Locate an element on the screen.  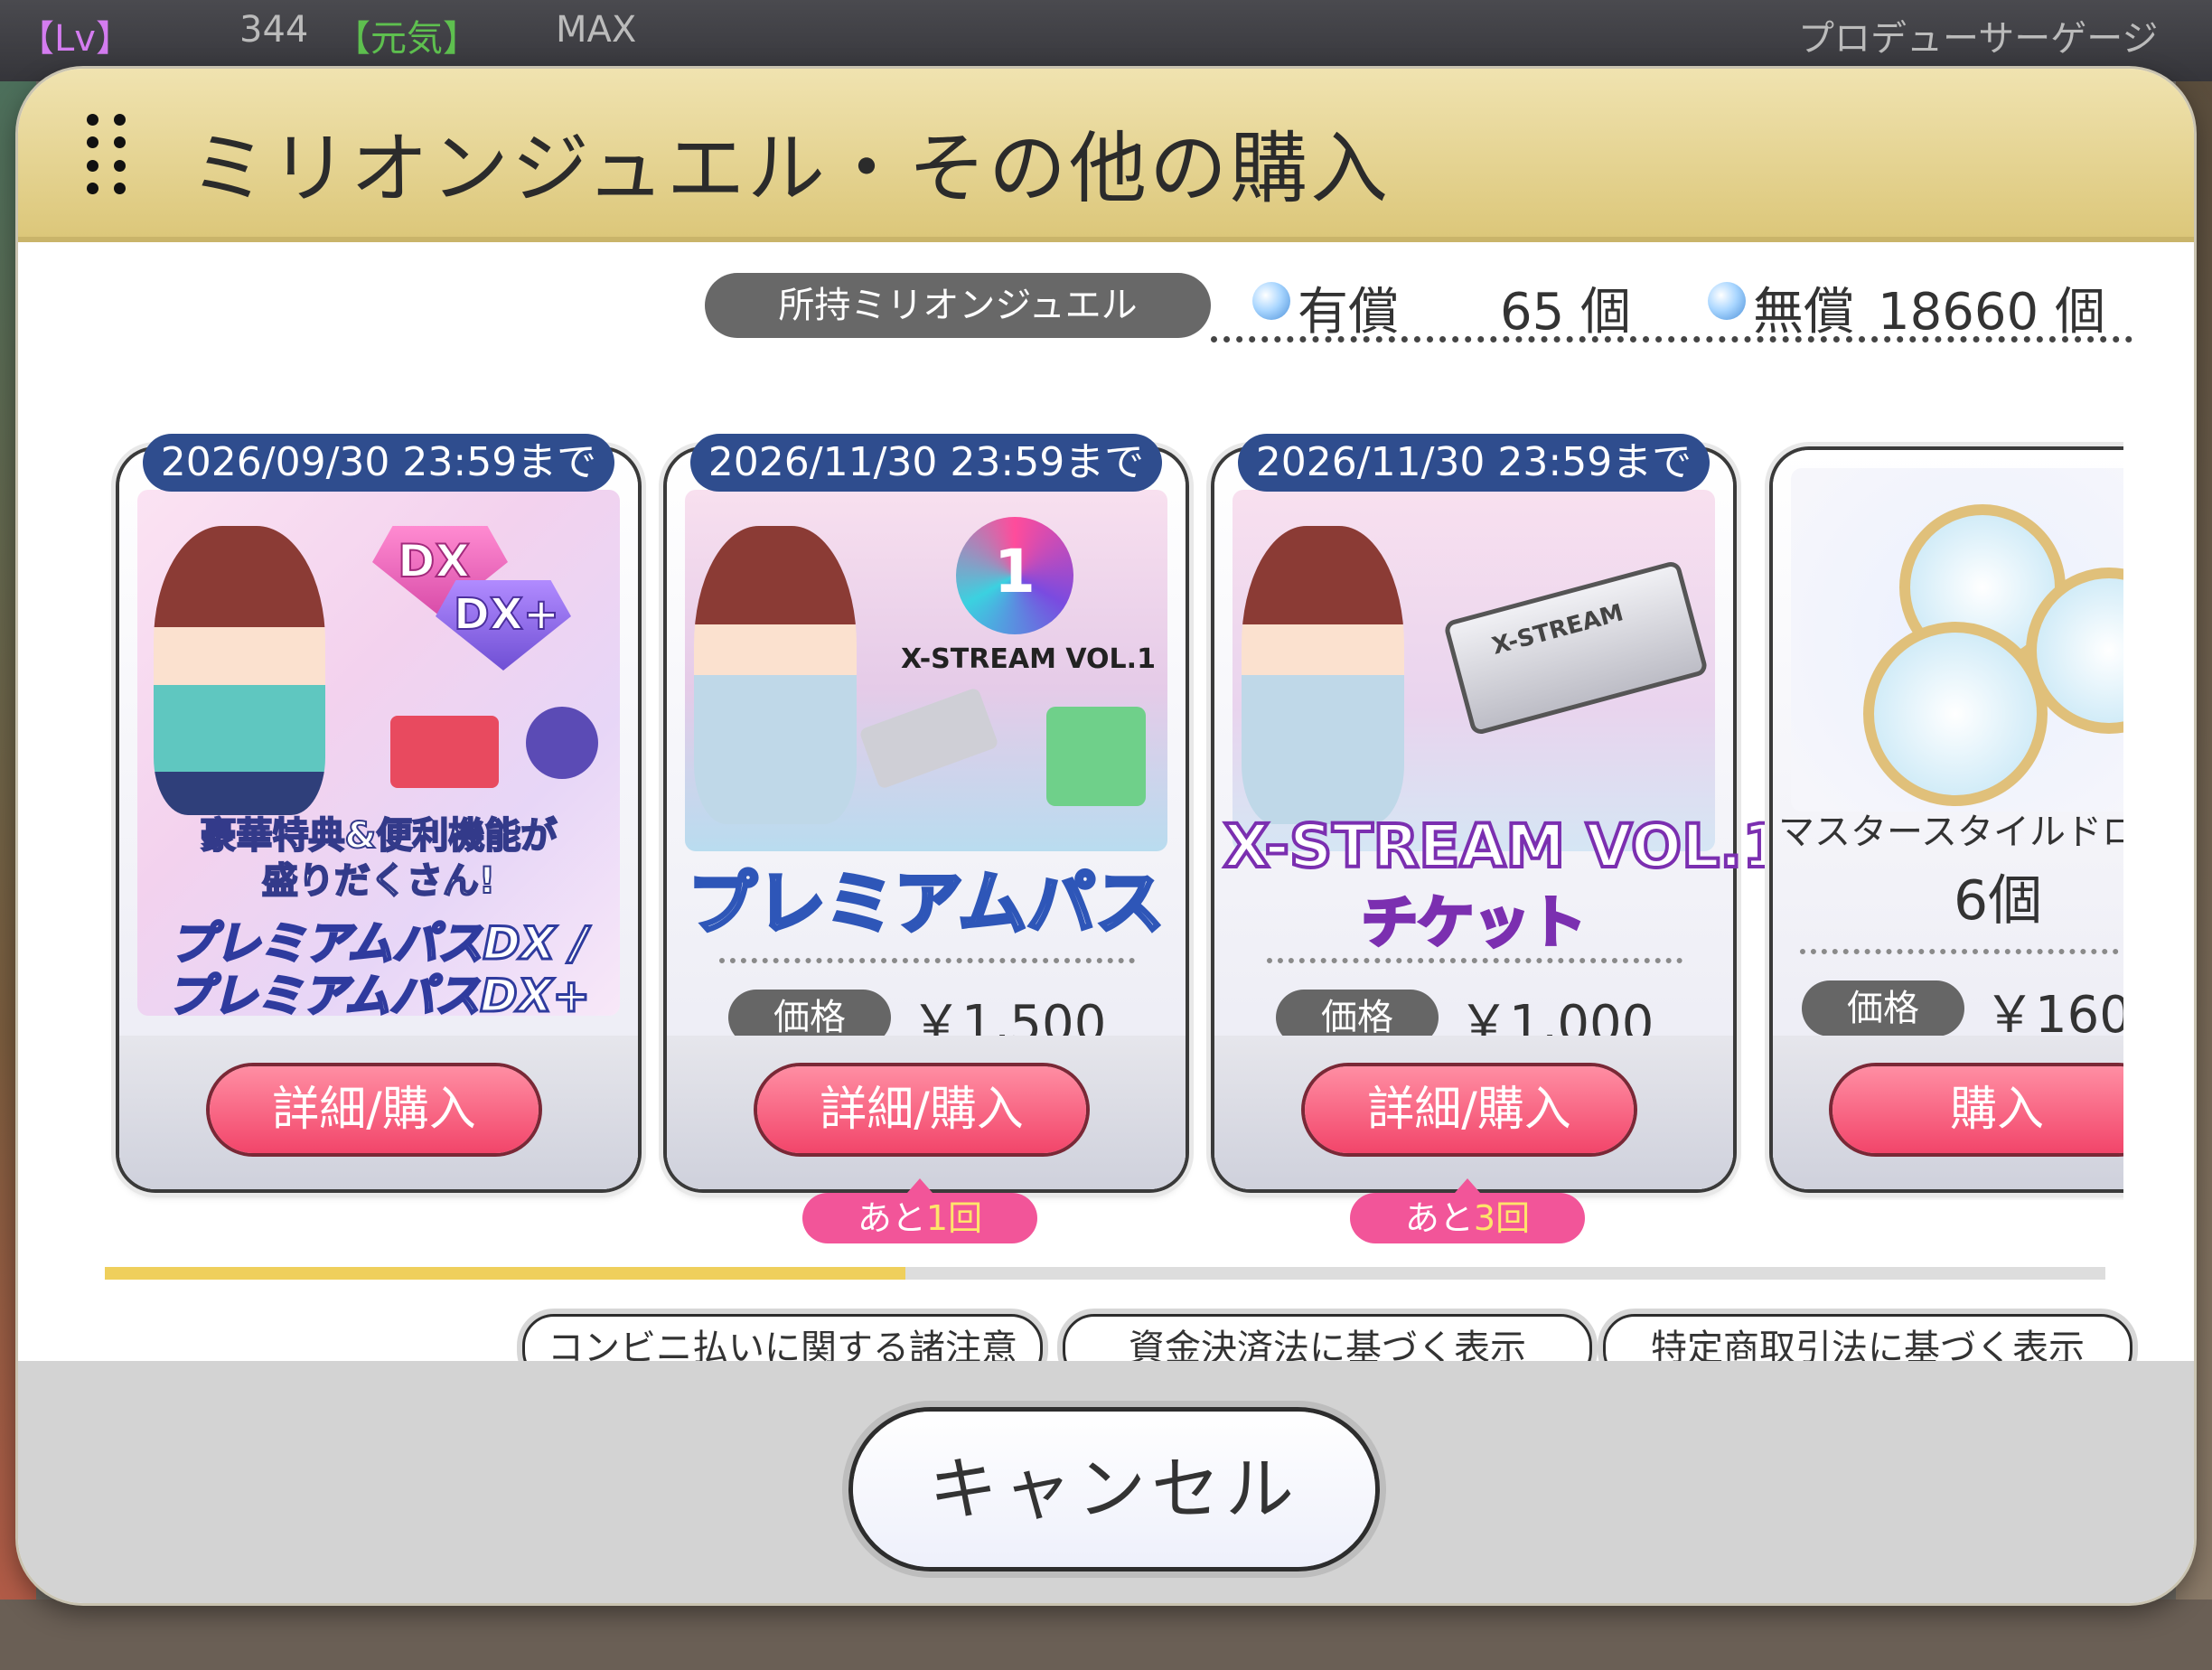
level-label: 【Lv】 is located at coordinates (75, 39).